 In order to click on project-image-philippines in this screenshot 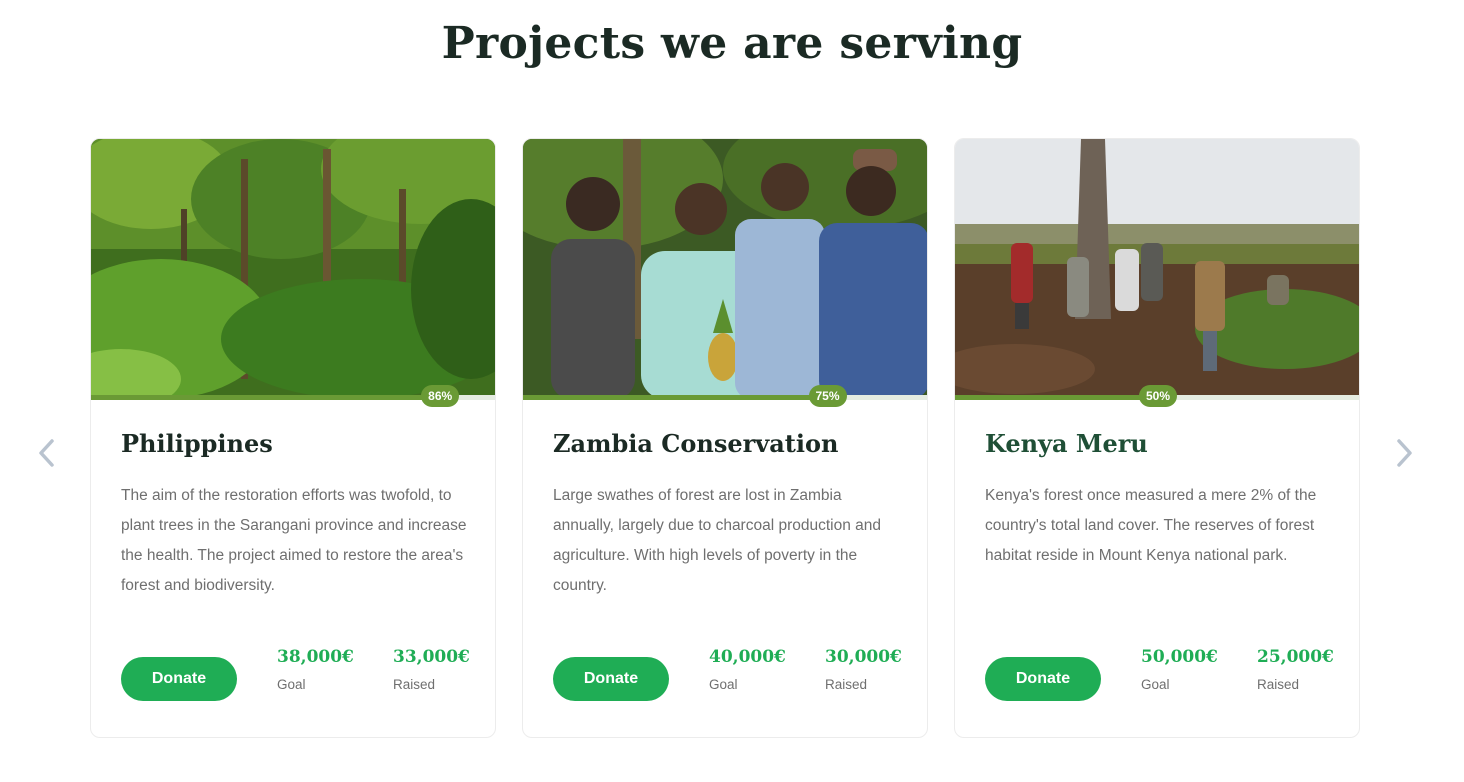, I will do `click(293, 269)`.